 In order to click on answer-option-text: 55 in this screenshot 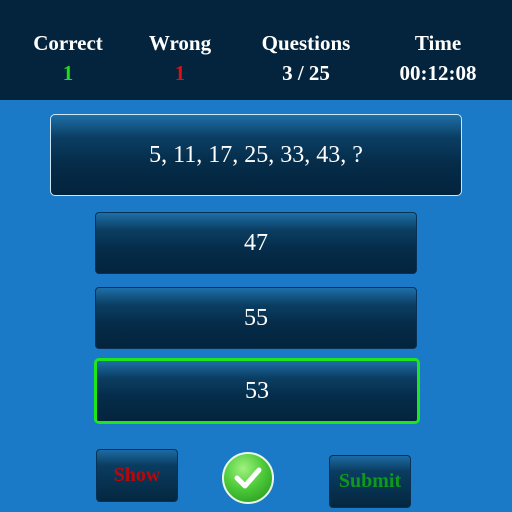, I will do `click(256, 317)`.